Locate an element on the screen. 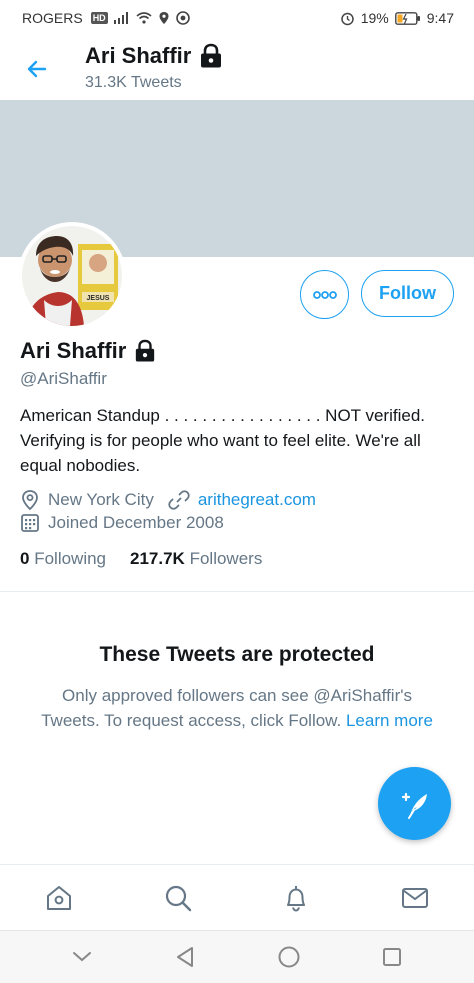 The image size is (474, 983). tab-home is located at coordinates (59, 898).